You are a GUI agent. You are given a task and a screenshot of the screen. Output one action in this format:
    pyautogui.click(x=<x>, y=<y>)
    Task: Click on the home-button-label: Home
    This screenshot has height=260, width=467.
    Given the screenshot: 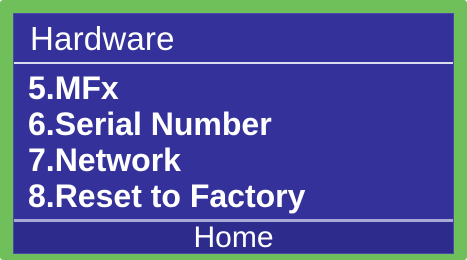 What is the action you would take?
    pyautogui.click(x=233, y=237)
    